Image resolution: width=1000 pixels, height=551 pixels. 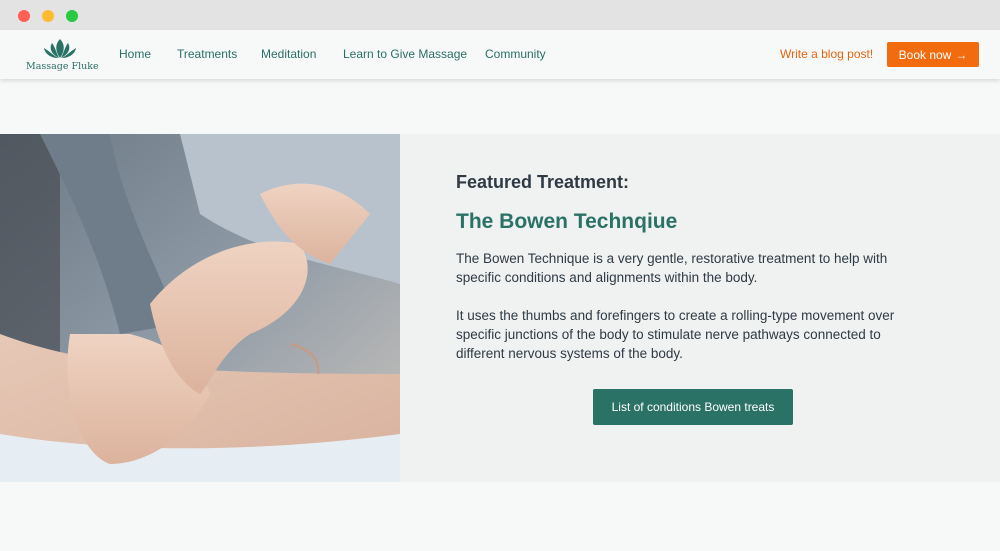 I want to click on nav-link-community: Community, so click(x=515, y=54).